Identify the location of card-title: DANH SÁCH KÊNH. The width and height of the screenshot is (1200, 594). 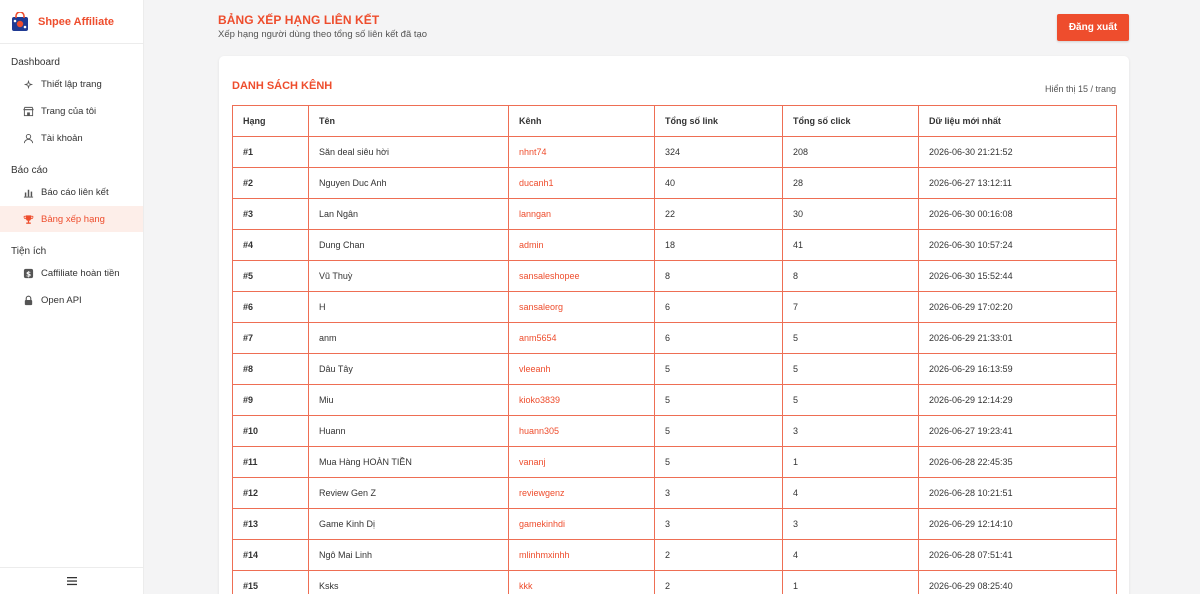
(282, 86).